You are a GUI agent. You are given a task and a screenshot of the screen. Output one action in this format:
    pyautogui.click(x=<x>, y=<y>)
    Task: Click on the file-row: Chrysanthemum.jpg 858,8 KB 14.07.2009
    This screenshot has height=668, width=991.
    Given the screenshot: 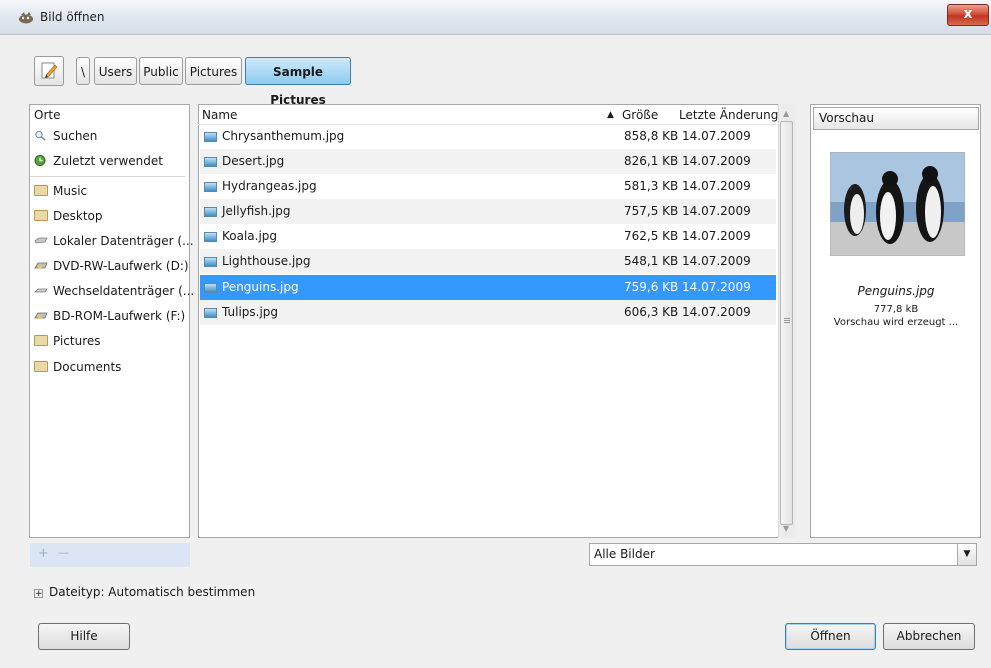 What is the action you would take?
    pyautogui.click(x=488, y=136)
    